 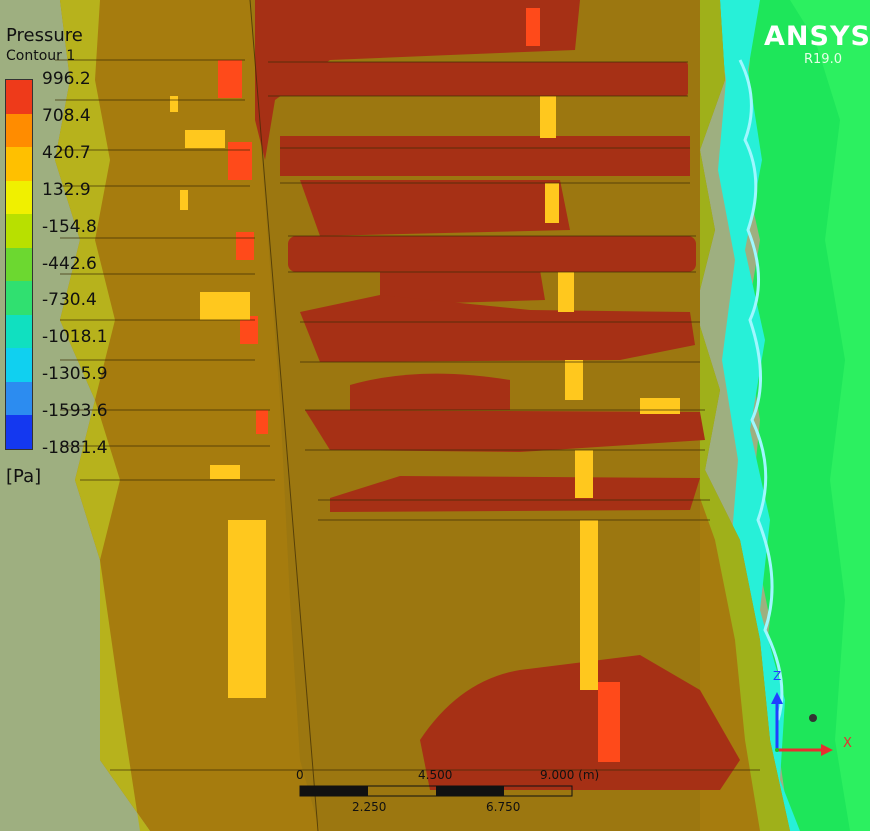 I want to click on legend-level-label: -730.4, so click(x=69, y=300).